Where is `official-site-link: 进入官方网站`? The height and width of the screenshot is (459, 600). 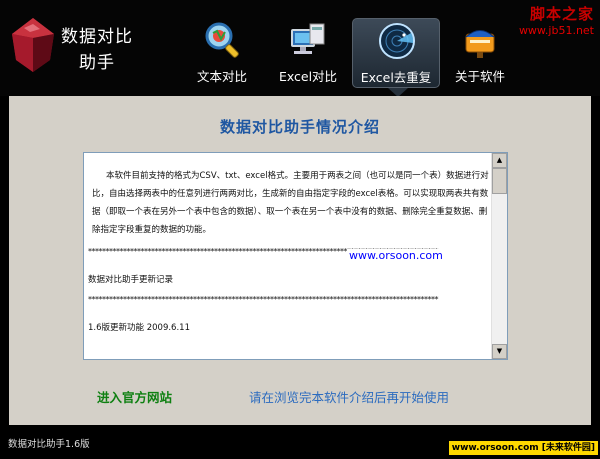 official-site-link: 进入官方网站 is located at coordinates (134, 396).